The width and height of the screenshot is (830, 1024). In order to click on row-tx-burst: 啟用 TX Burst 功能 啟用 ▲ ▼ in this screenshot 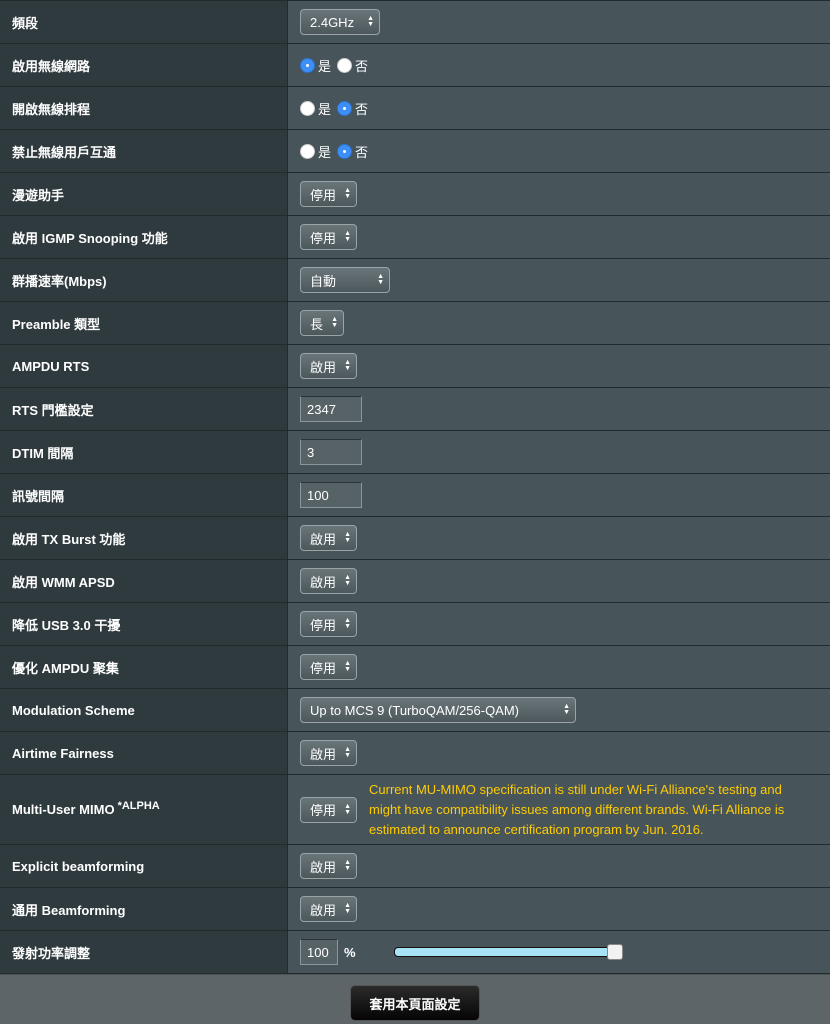, I will do `click(415, 538)`.